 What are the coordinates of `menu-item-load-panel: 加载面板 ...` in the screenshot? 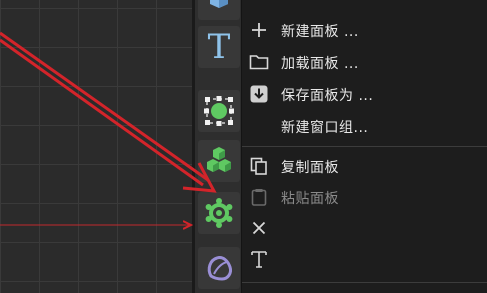 It's located at (364, 62).